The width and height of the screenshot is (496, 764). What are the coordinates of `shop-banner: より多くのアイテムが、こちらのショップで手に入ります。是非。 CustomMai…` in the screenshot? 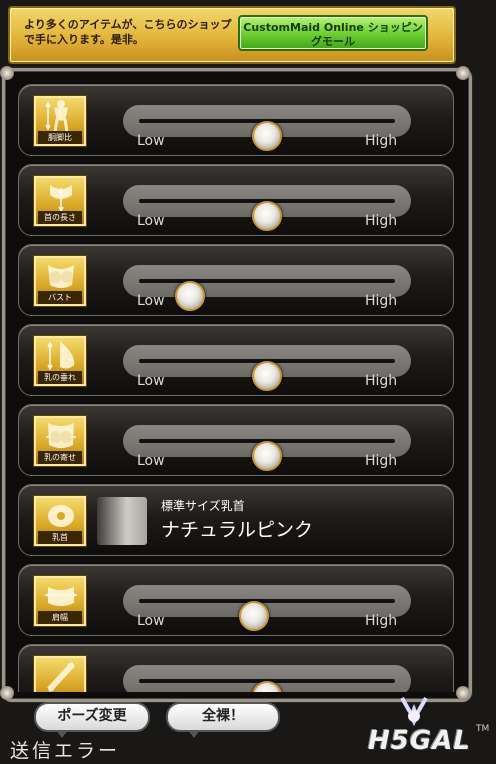 It's located at (232, 35).